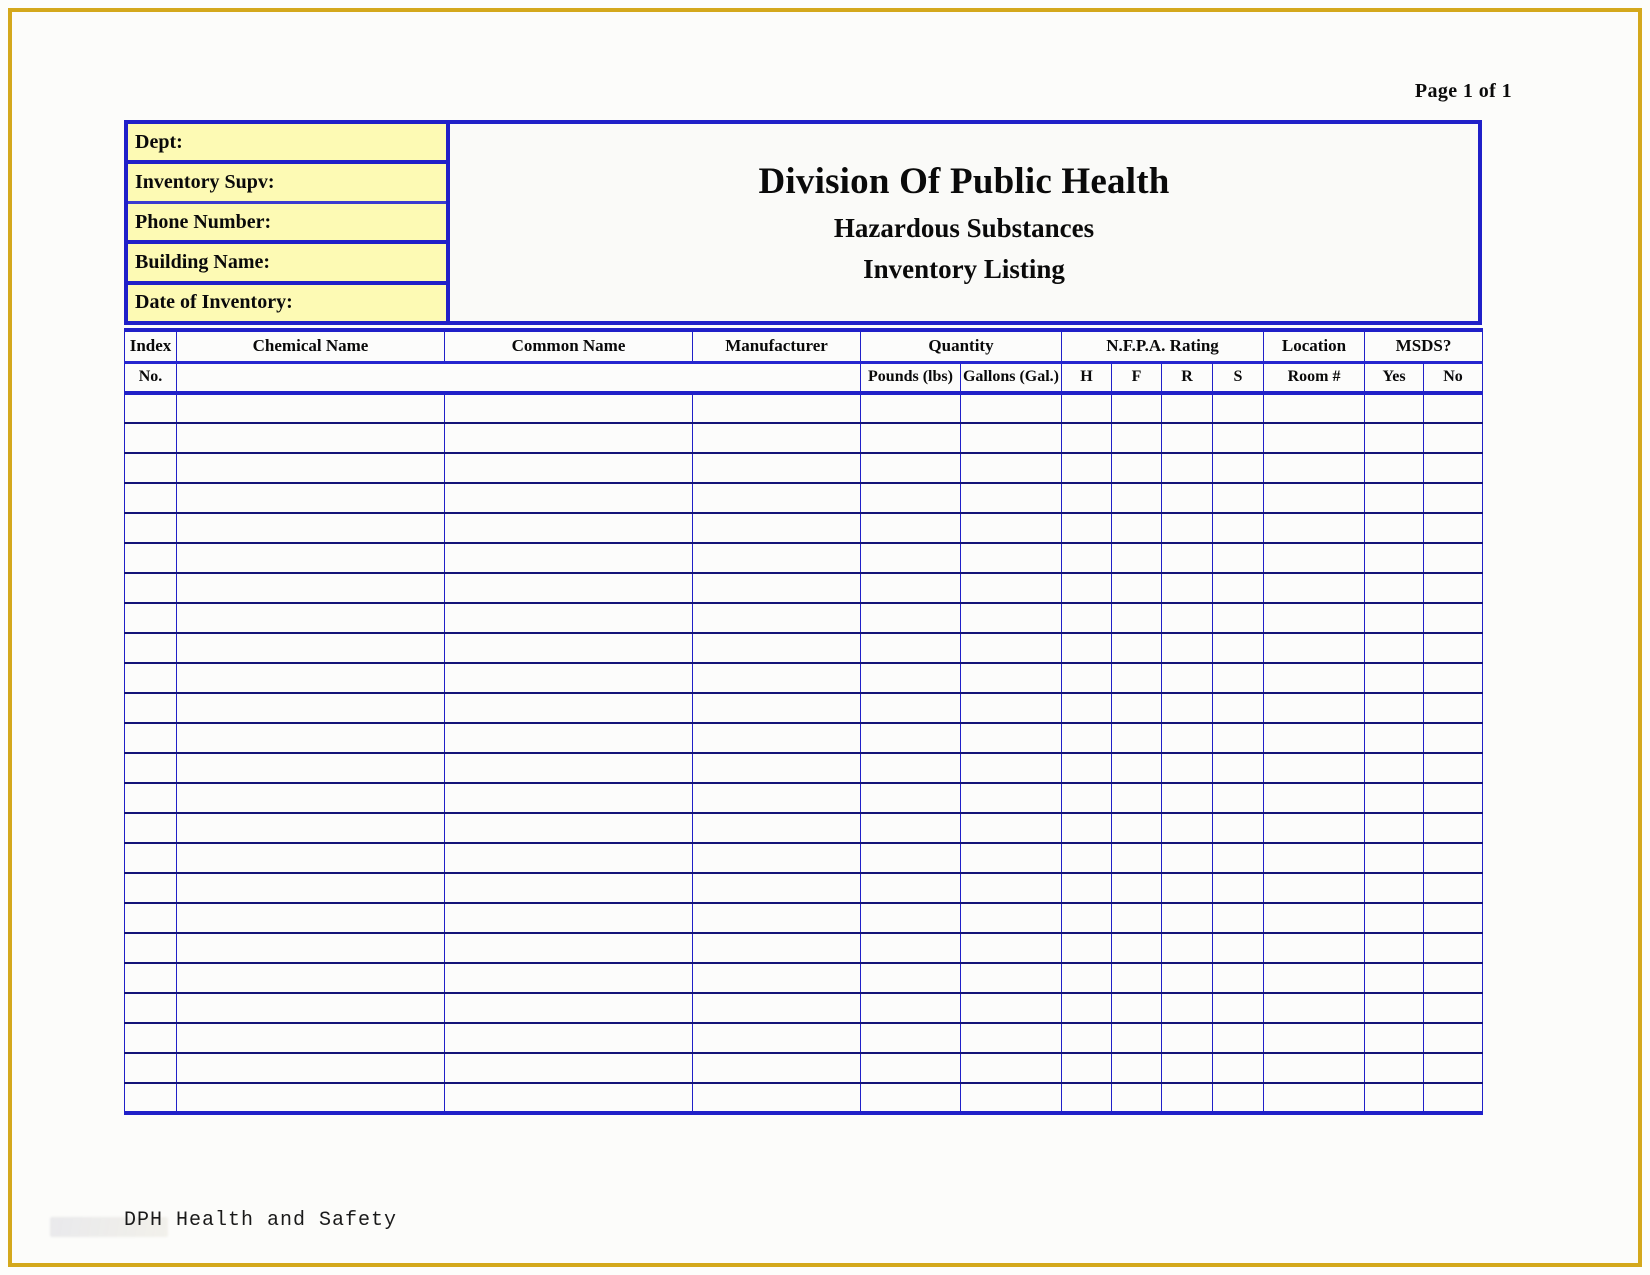 The width and height of the screenshot is (1650, 1275). I want to click on field-inventory-supv: Inventory Supv:, so click(287, 184).